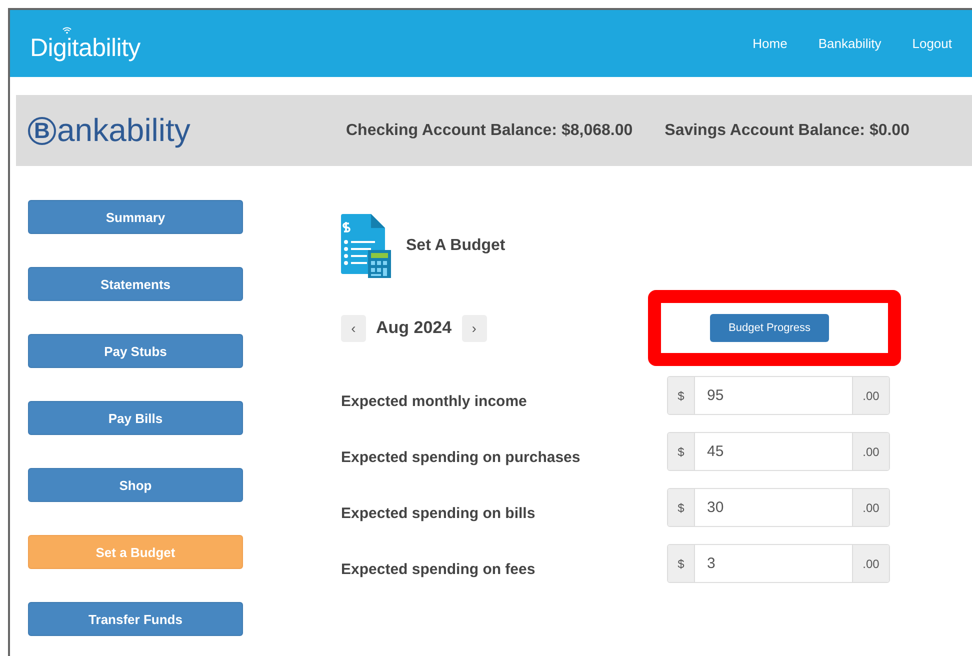  Describe the element at coordinates (353, 328) in the screenshot. I see `previous-month-button: ‹` at that location.